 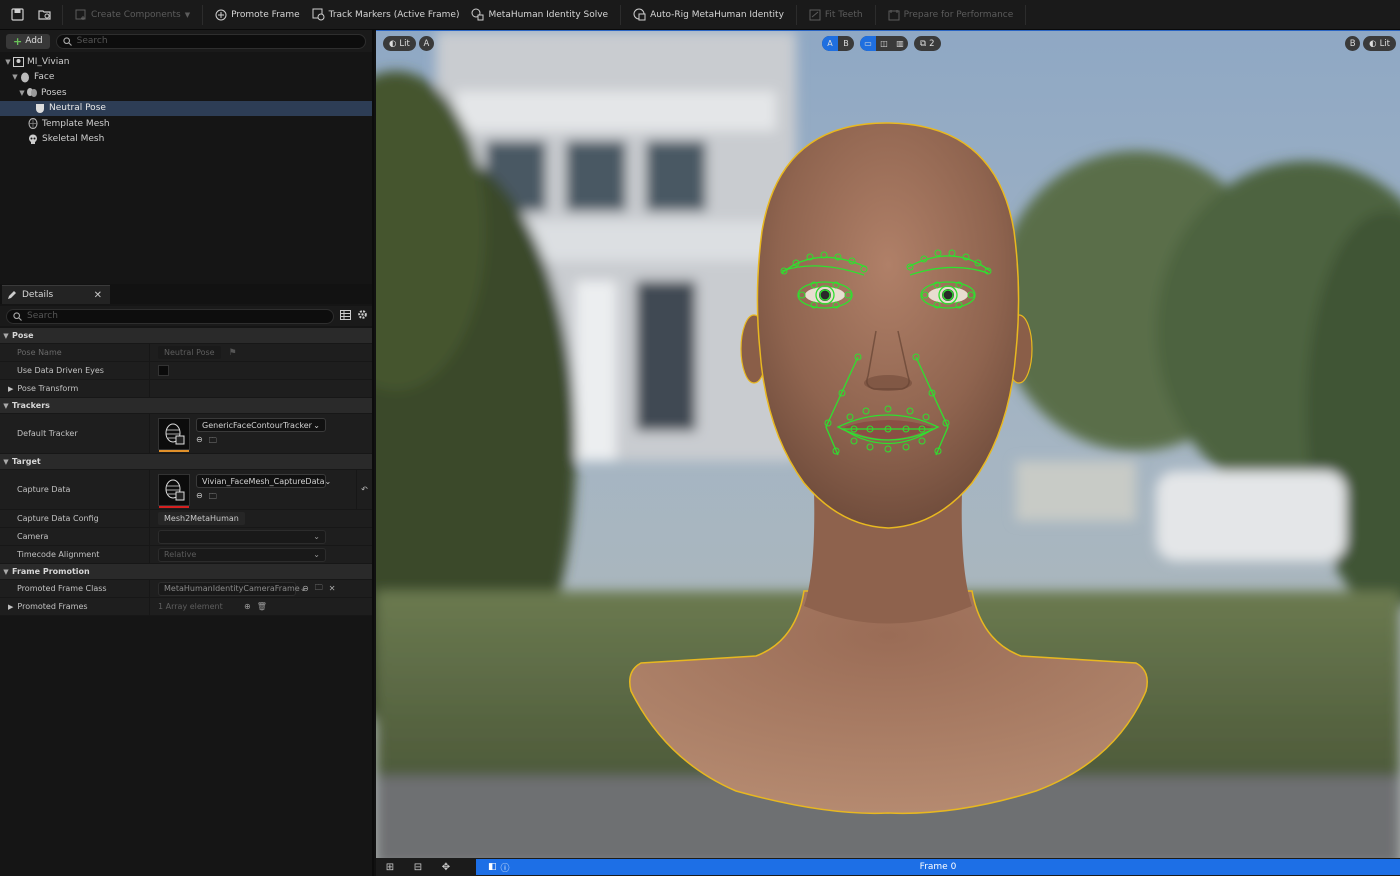 What do you see at coordinates (186, 406) in the screenshot?
I see `trackers-category: ▼ Trackers` at bounding box center [186, 406].